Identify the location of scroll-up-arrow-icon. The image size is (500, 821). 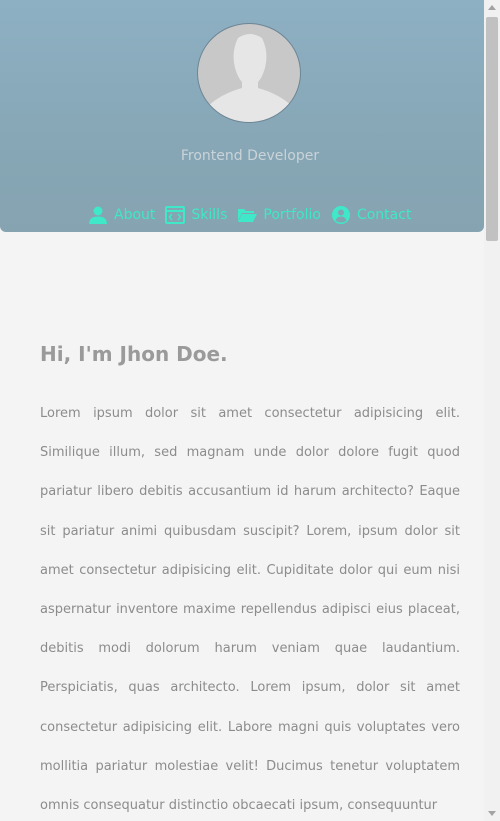
(492, 7).